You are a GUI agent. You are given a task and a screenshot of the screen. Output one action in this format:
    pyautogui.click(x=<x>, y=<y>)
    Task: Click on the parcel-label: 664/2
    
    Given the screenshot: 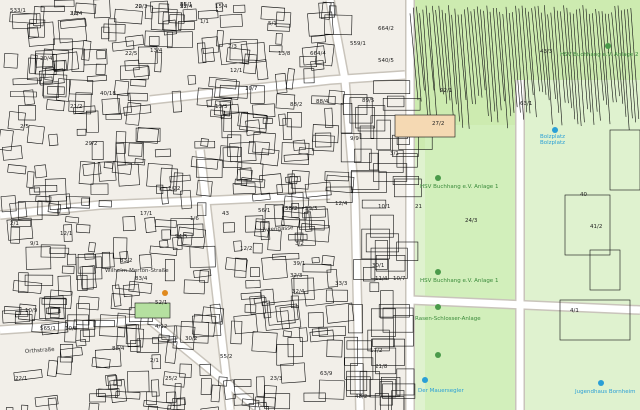 What is the action you would take?
    pyautogui.click(x=386, y=29)
    